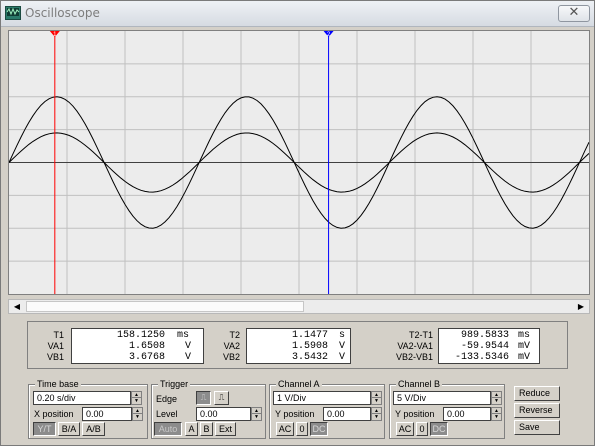 The image size is (595, 446). I want to click on channel-b-ac-button: AC, so click(405, 429).